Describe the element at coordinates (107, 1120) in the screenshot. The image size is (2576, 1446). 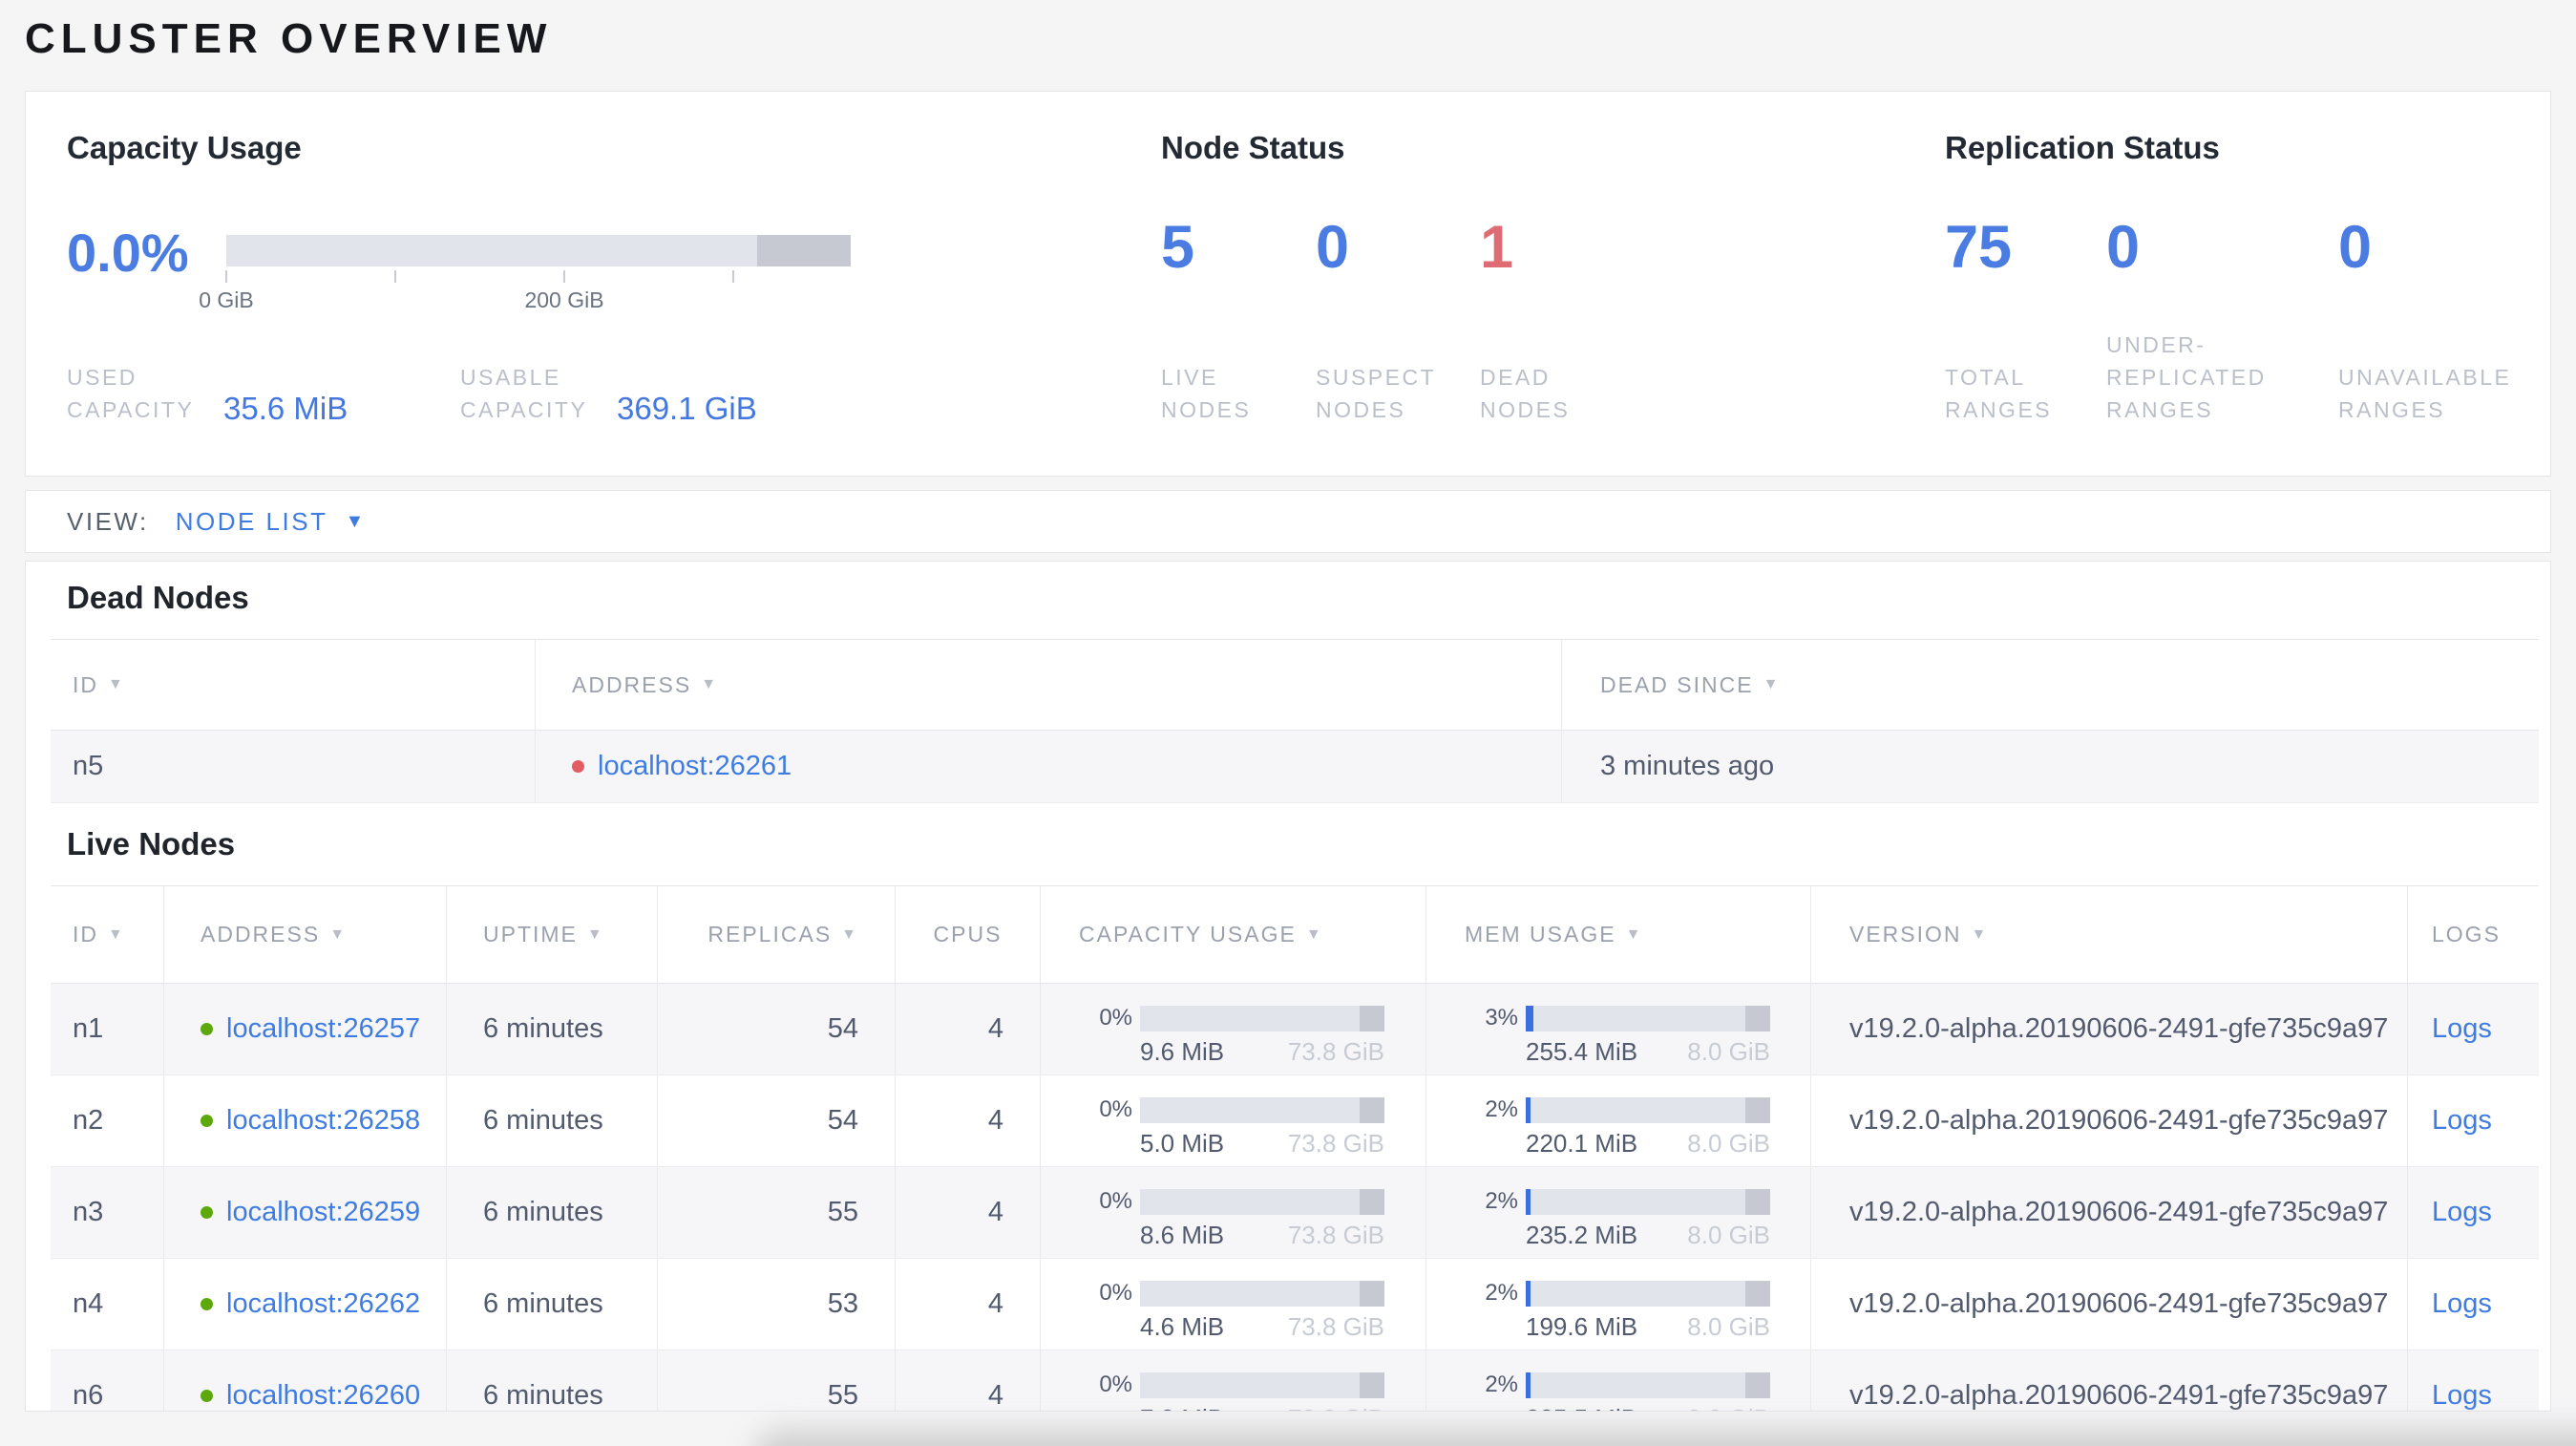
I see `live-node-id: n2` at that location.